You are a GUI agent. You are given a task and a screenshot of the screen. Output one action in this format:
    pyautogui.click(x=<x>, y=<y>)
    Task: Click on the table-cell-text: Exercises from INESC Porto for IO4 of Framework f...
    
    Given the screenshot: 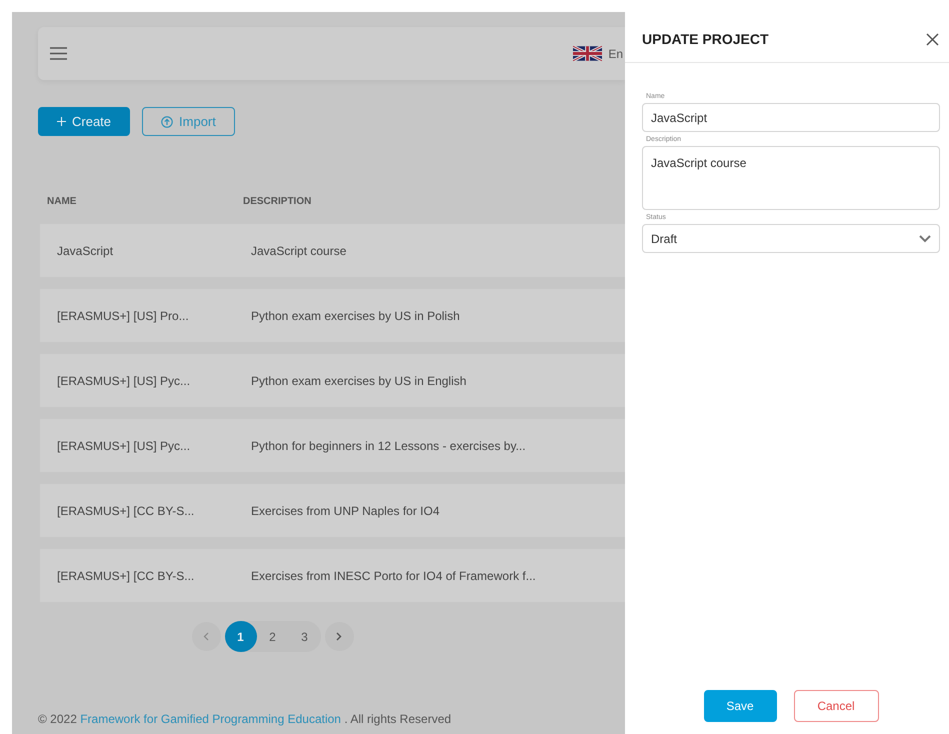 What is the action you would take?
    pyautogui.click(x=393, y=575)
    